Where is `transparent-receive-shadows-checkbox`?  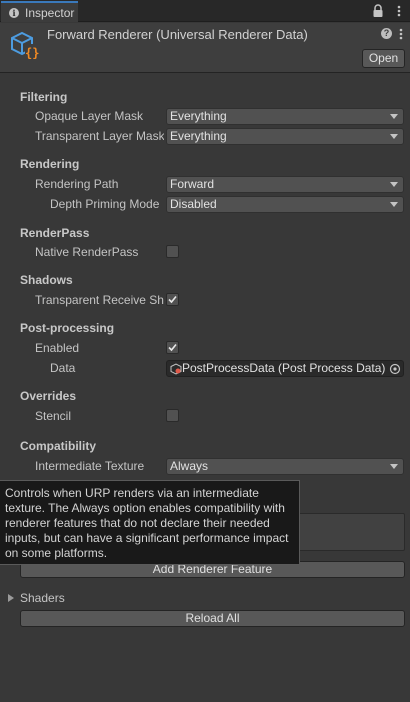 transparent-receive-shadows-checkbox is located at coordinates (172, 299).